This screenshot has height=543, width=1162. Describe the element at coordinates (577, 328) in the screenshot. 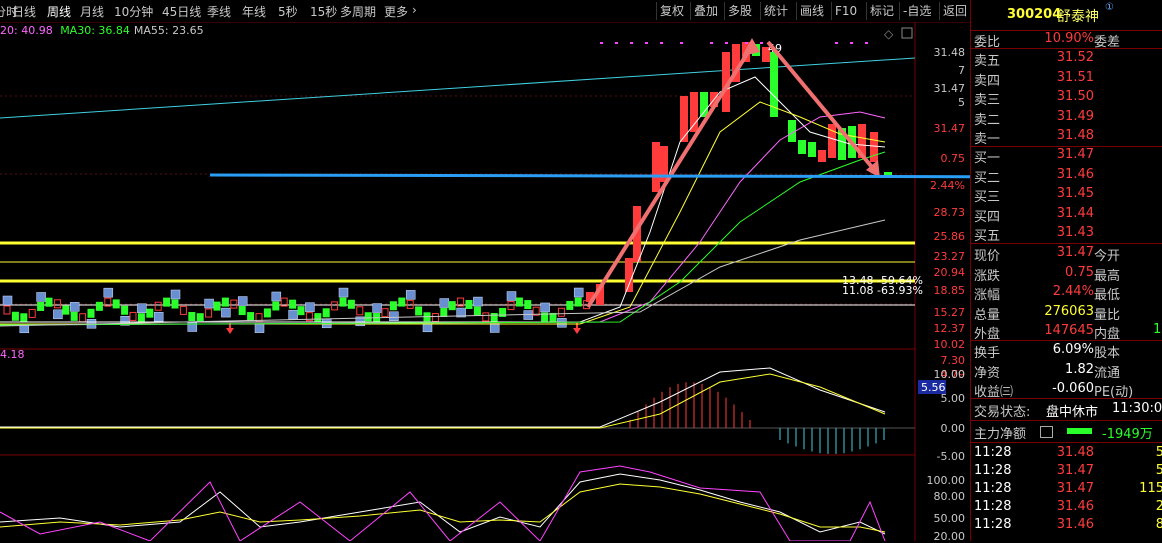

I see `up-arrow-icon` at that location.